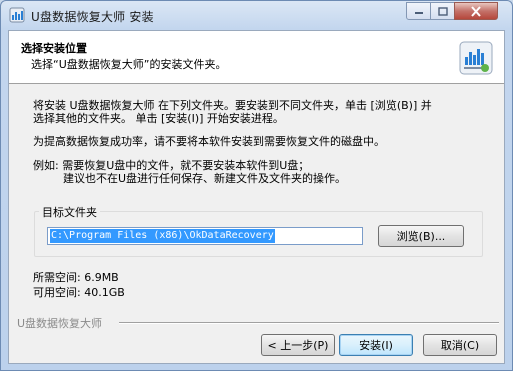 This screenshot has height=371, width=513. I want to click on install-button: 安装(I), so click(376, 345).